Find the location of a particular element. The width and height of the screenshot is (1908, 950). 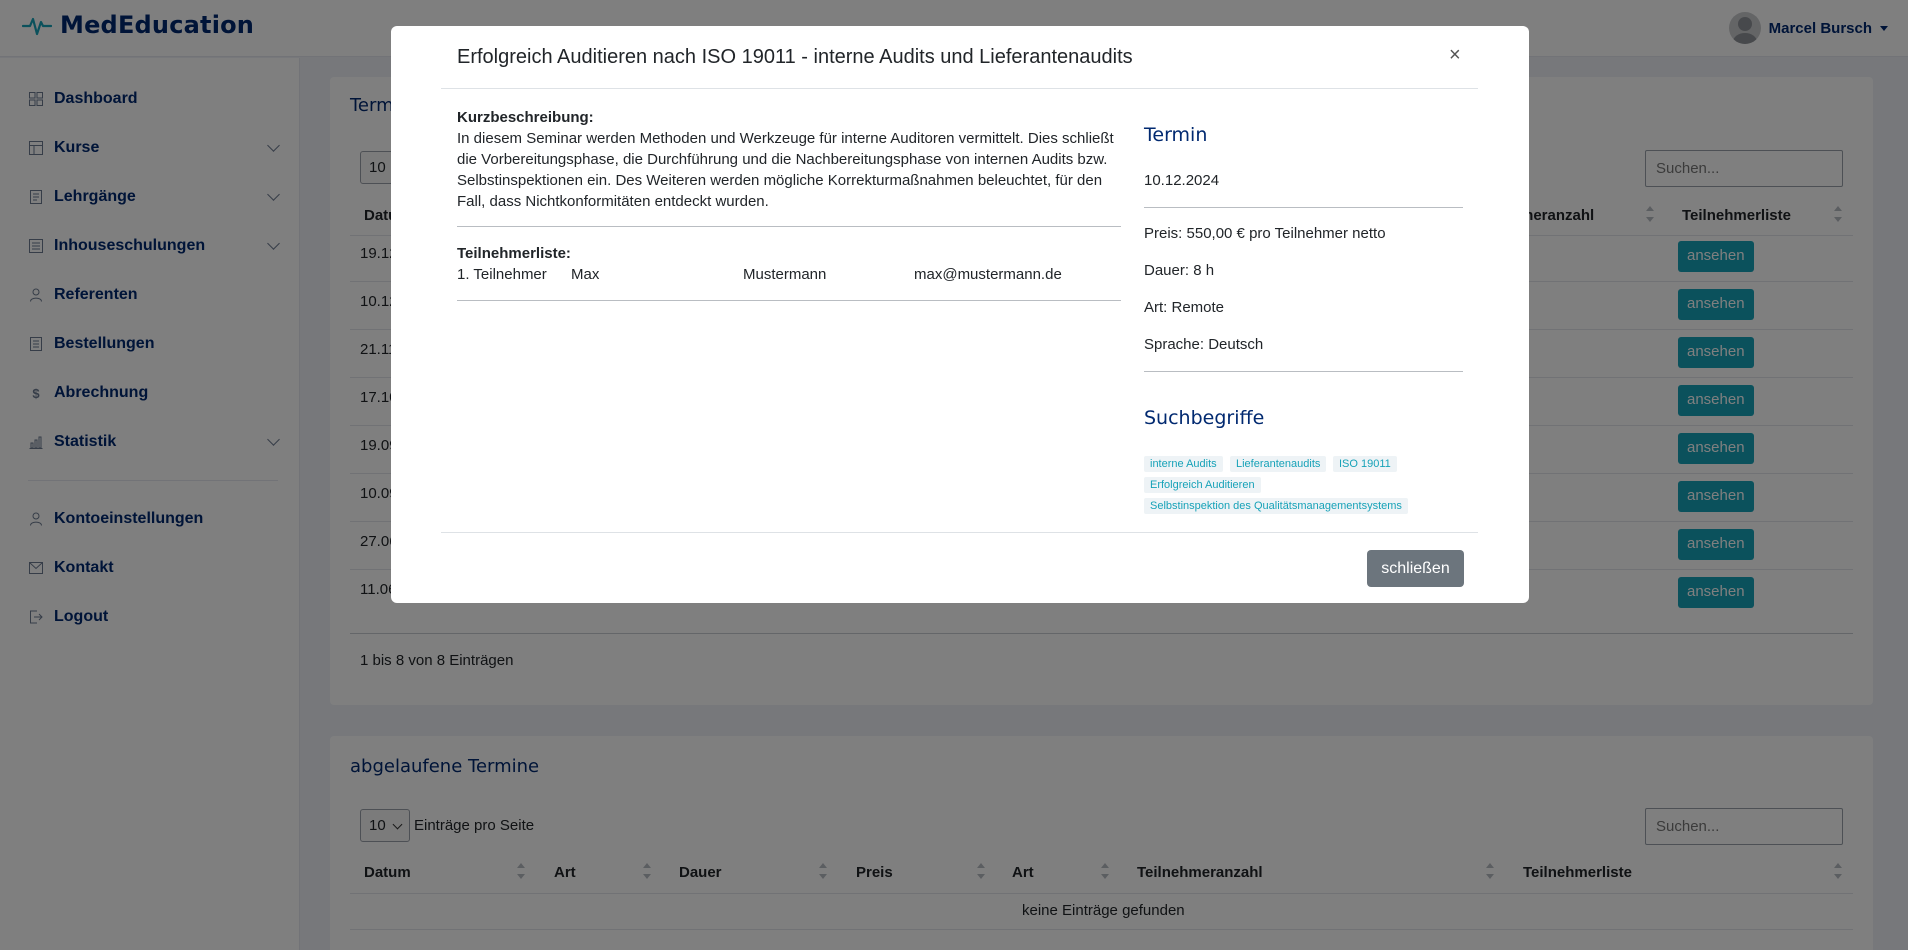

kurzbeschreibung-label: Kurzbeschreibung: is located at coordinates (525, 117).